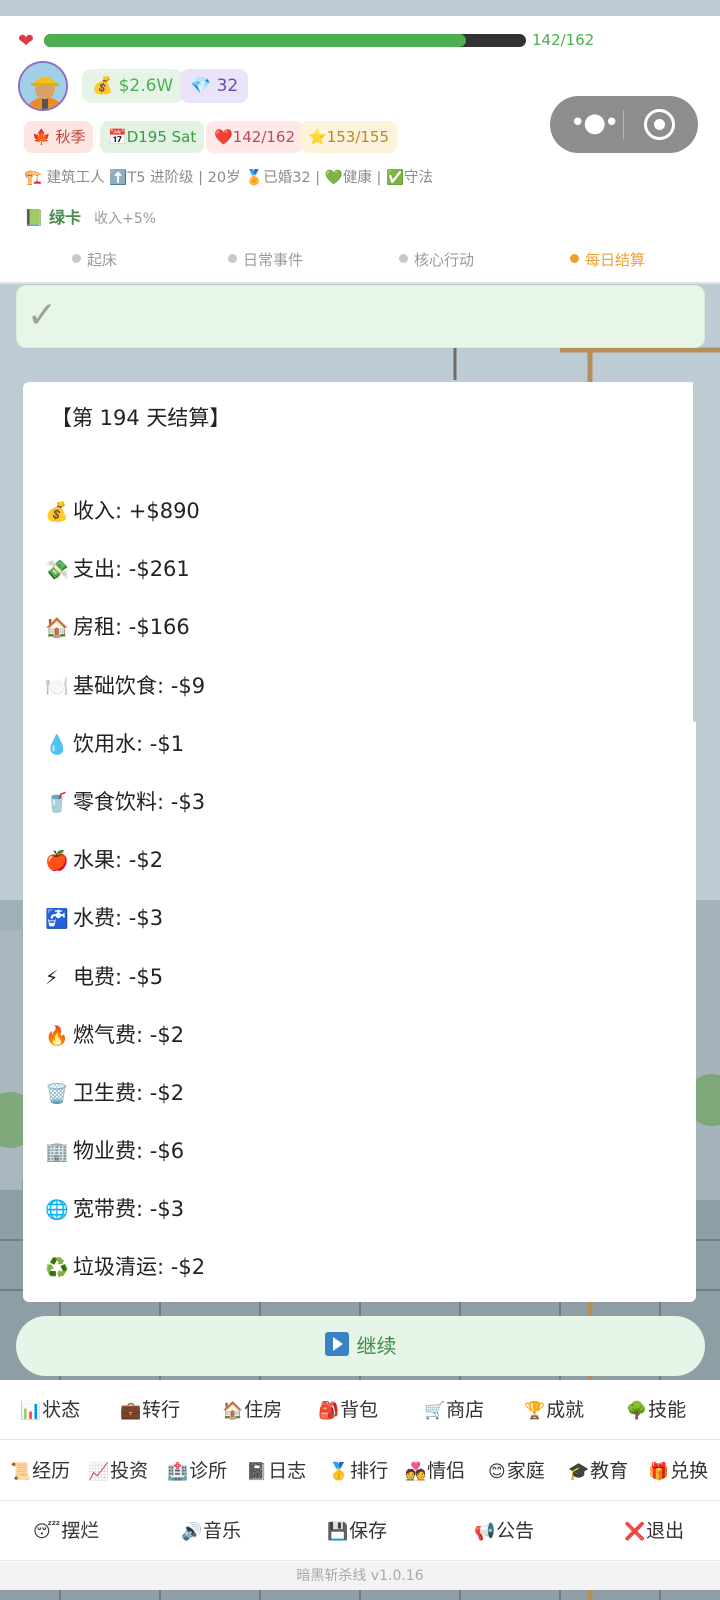 The width and height of the screenshot is (720, 1600). What do you see at coordinates (129, 1471) in the screenshot?
I see `nav-item-label: 投资` at bounding box center [129, 1471].